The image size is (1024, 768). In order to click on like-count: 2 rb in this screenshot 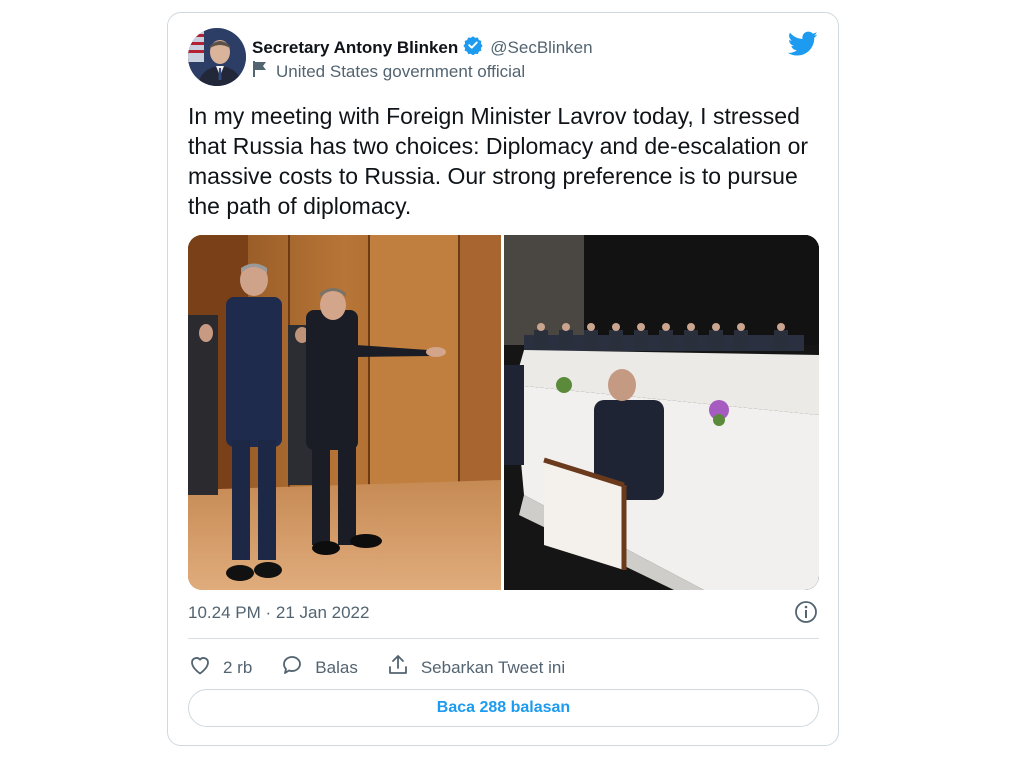, I will do `click(238, 667)`.